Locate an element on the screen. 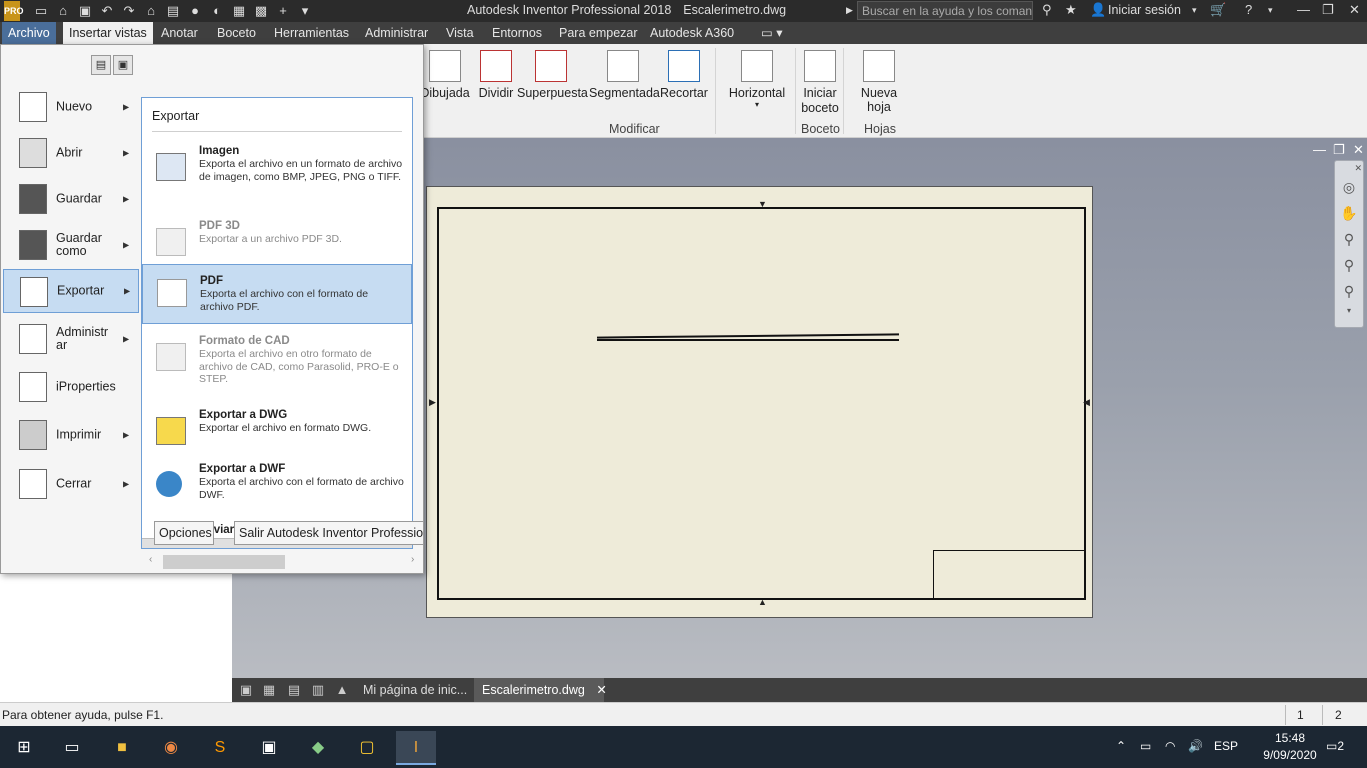 This screenshot has width=1367, height=768. cascade-icon: ▣ is located at coordinates (246, 690).